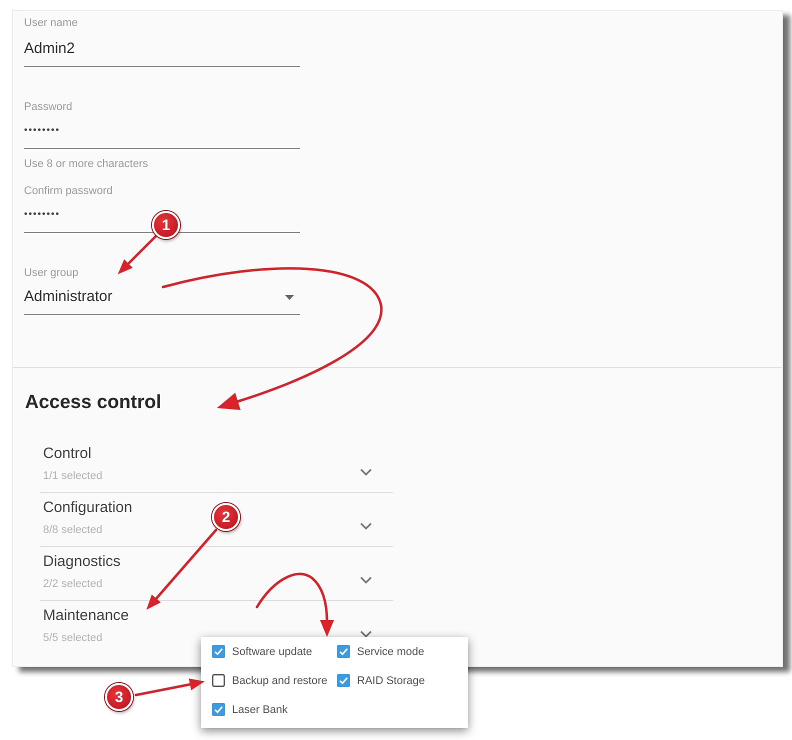  What do you see at coordinates (260, 710) in the screenshot?
I see `checkbox-label: Laser Bank` at bounding box center [260, 710].